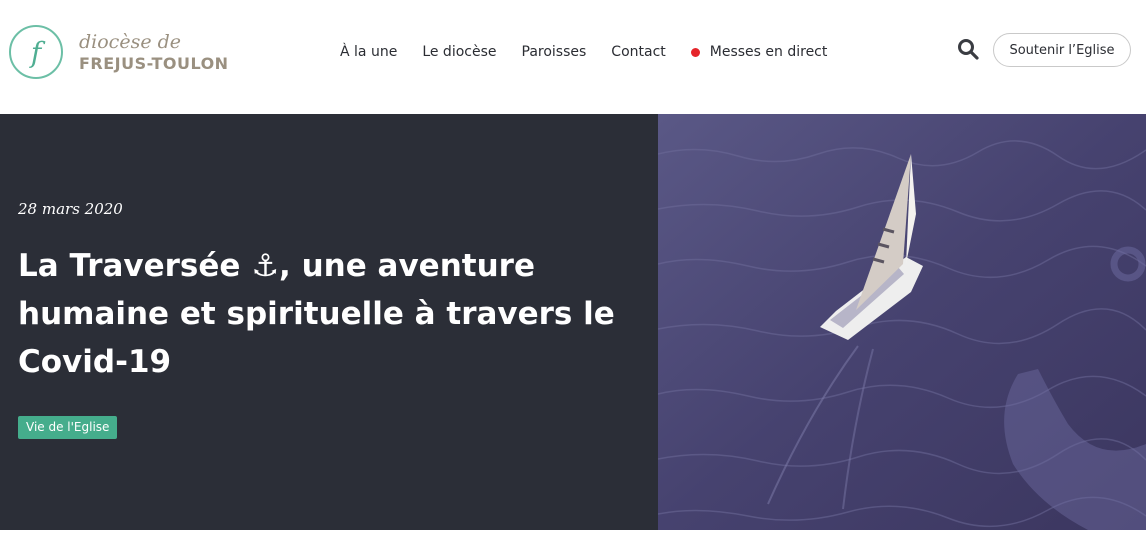 The image size is (1146, 555). Describe the element at coordinates (154, 63) in the screenshot. I see `logo-line-2: FREJUS-TOULON` at that location.